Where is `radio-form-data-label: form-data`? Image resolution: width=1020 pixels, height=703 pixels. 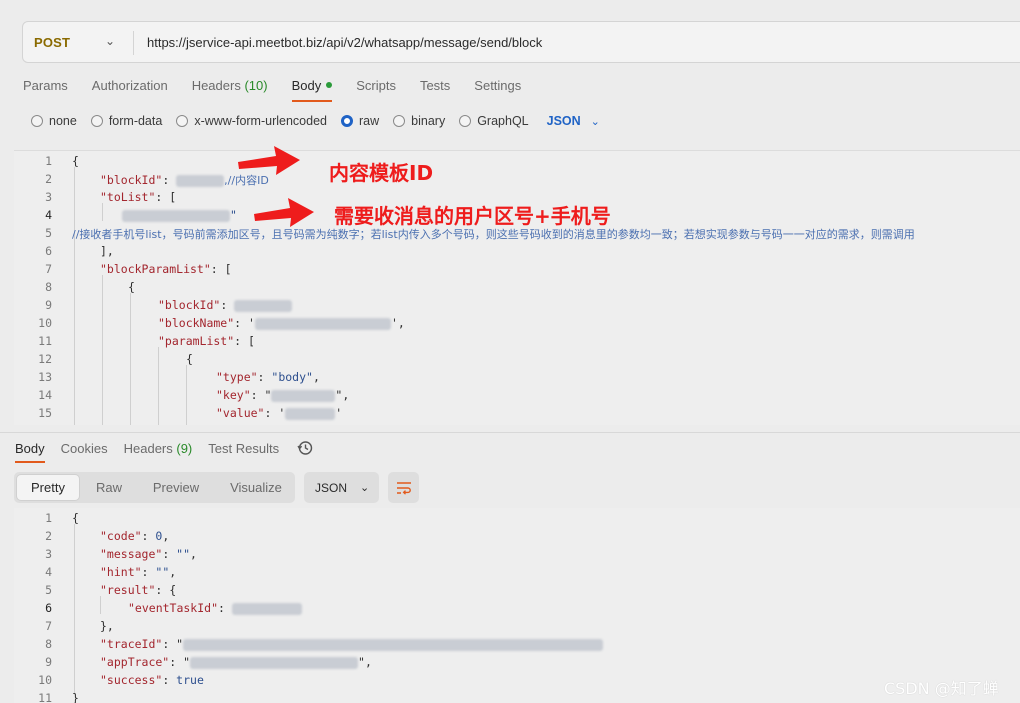
radio-form-data-label: form-data is located at coordinates (135, 121).